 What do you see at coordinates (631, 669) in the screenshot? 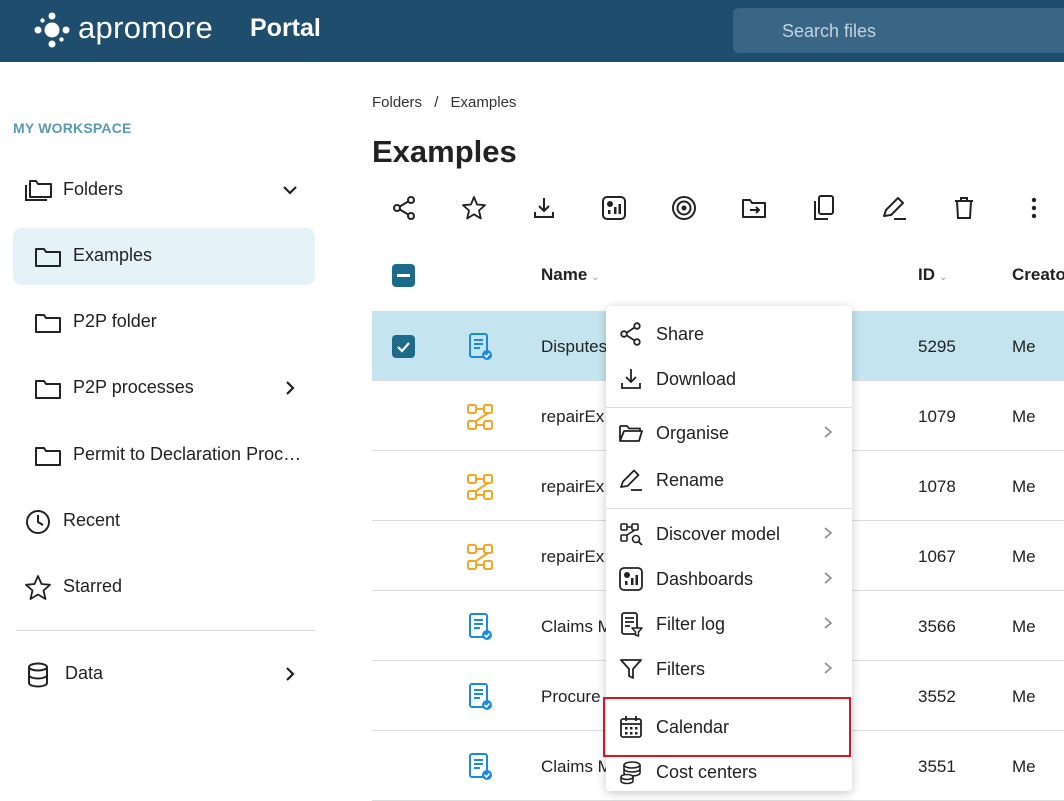
I see `funnel-icon` at bounding box center [631, 669].